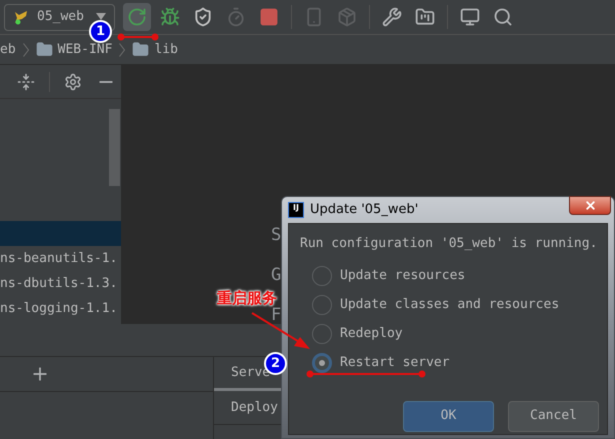  I want to click on bug-icon, so click(170, 17).